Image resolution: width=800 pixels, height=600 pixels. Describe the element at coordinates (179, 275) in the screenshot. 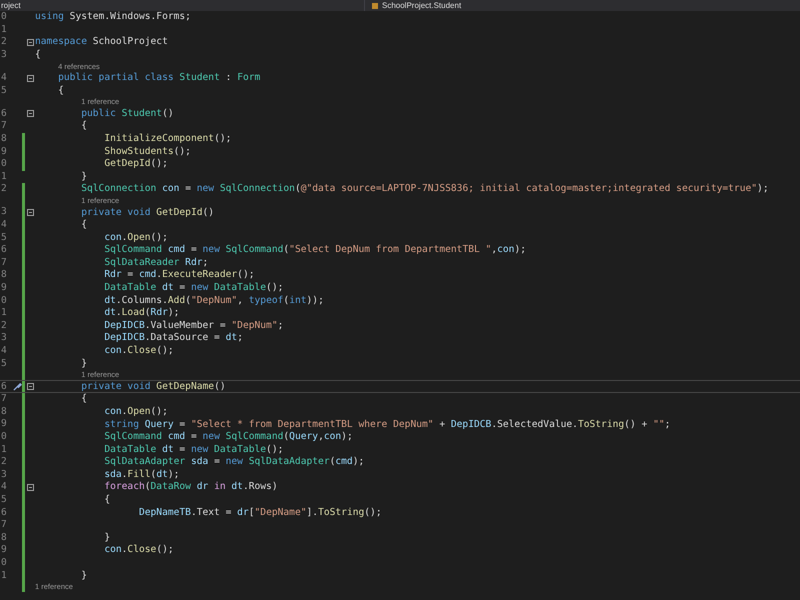

I see `code-line: Rdr = cmd.ExecuteReader();` at that location.